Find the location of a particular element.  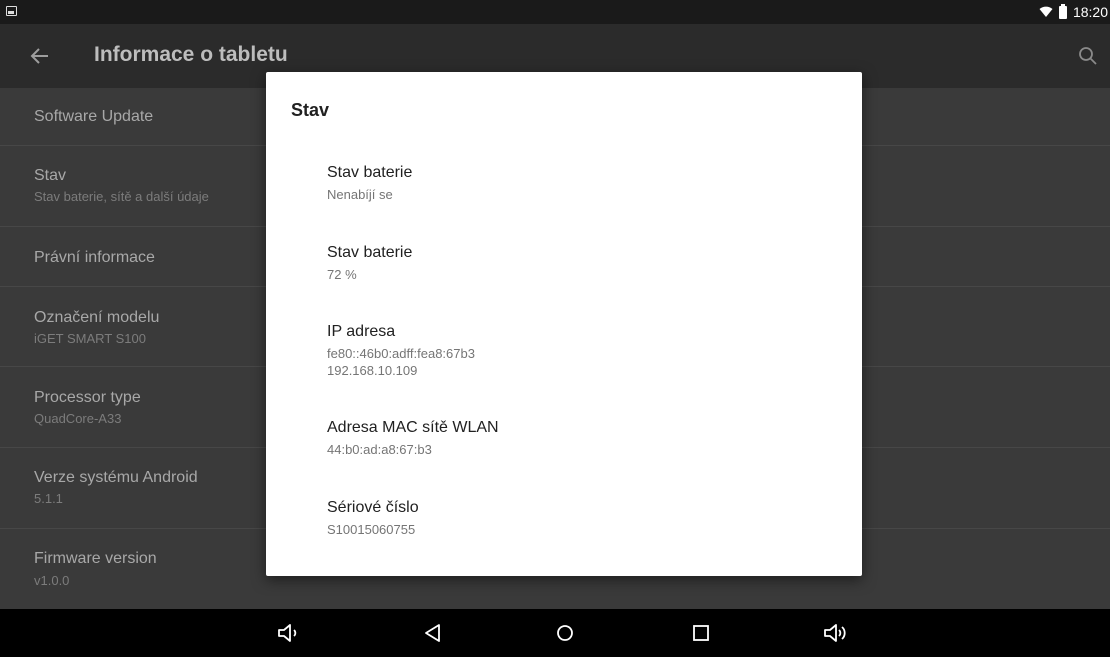

dialog-title: Stav is located at coordinates (310, 110).